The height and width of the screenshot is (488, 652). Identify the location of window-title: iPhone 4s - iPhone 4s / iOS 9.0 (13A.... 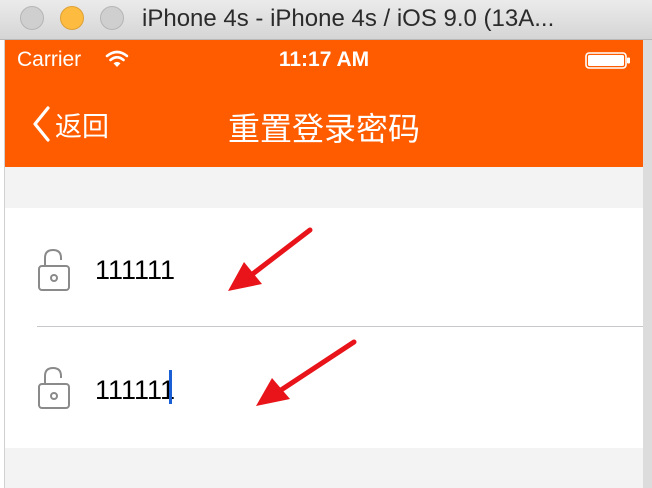
(348, 18).